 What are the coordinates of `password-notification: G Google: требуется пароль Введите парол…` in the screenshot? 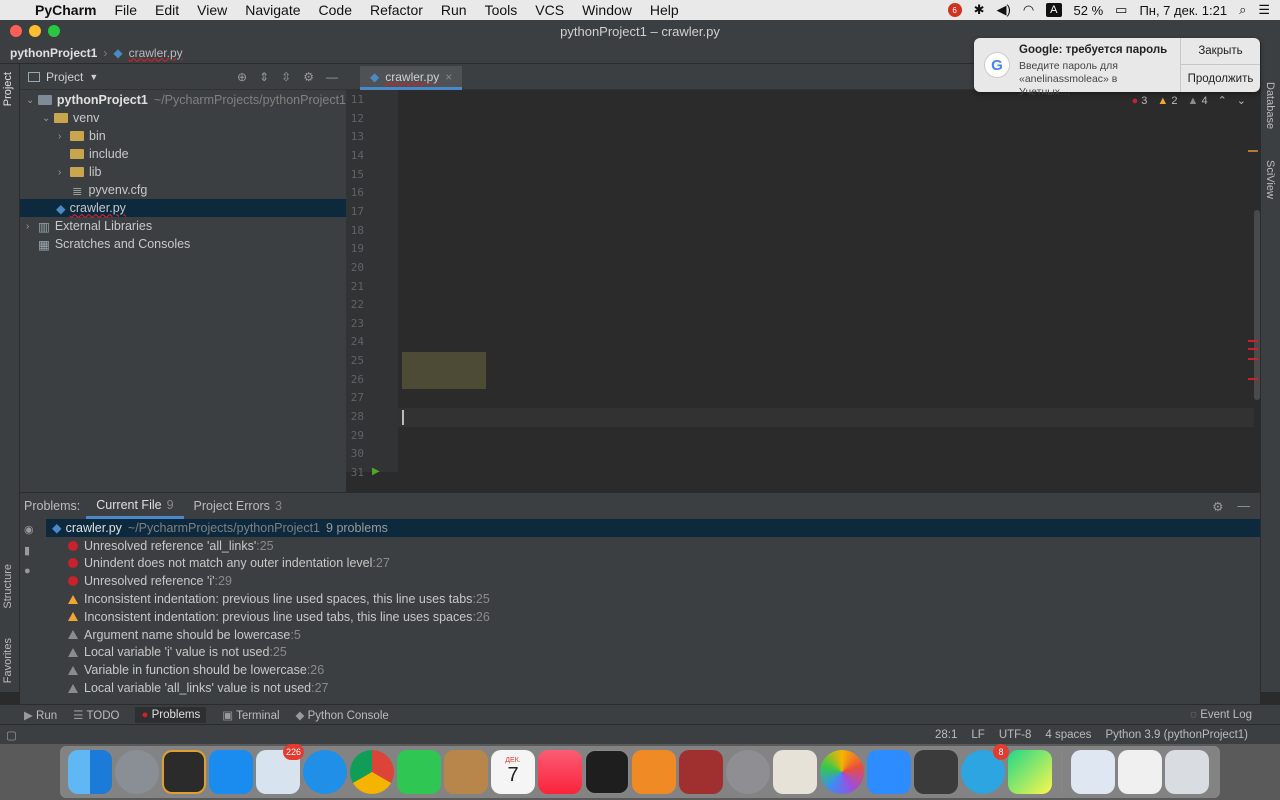 It's located at (1117, 68).